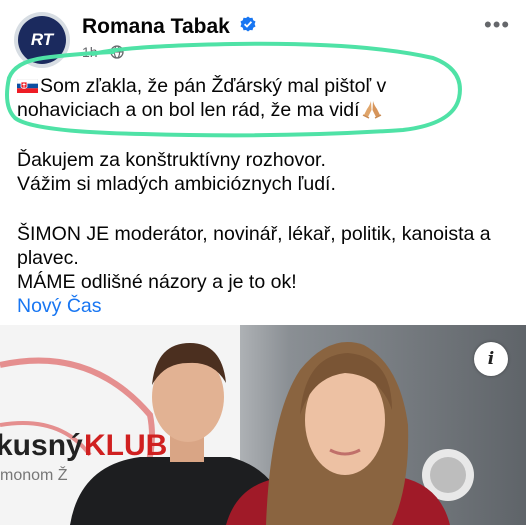 The image size is (526, 525). Describe the element at coordinates (34, 474) in the screenshot. I see `sign-text-3: monom Ž` at that location.